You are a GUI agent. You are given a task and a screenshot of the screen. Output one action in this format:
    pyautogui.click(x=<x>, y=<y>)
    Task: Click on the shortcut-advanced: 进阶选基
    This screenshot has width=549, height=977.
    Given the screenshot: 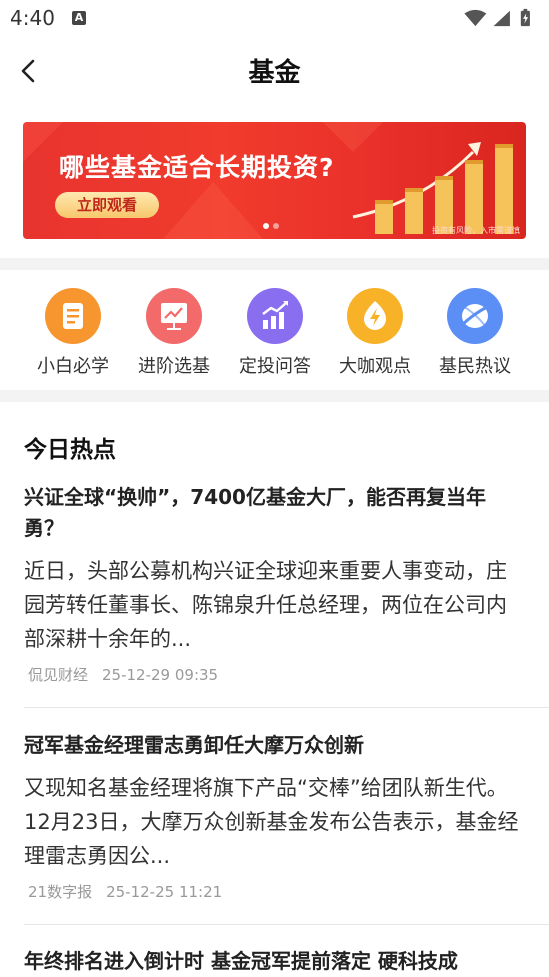 What is the action you would take?
    pyautogui.click(x=174, y=333)
    